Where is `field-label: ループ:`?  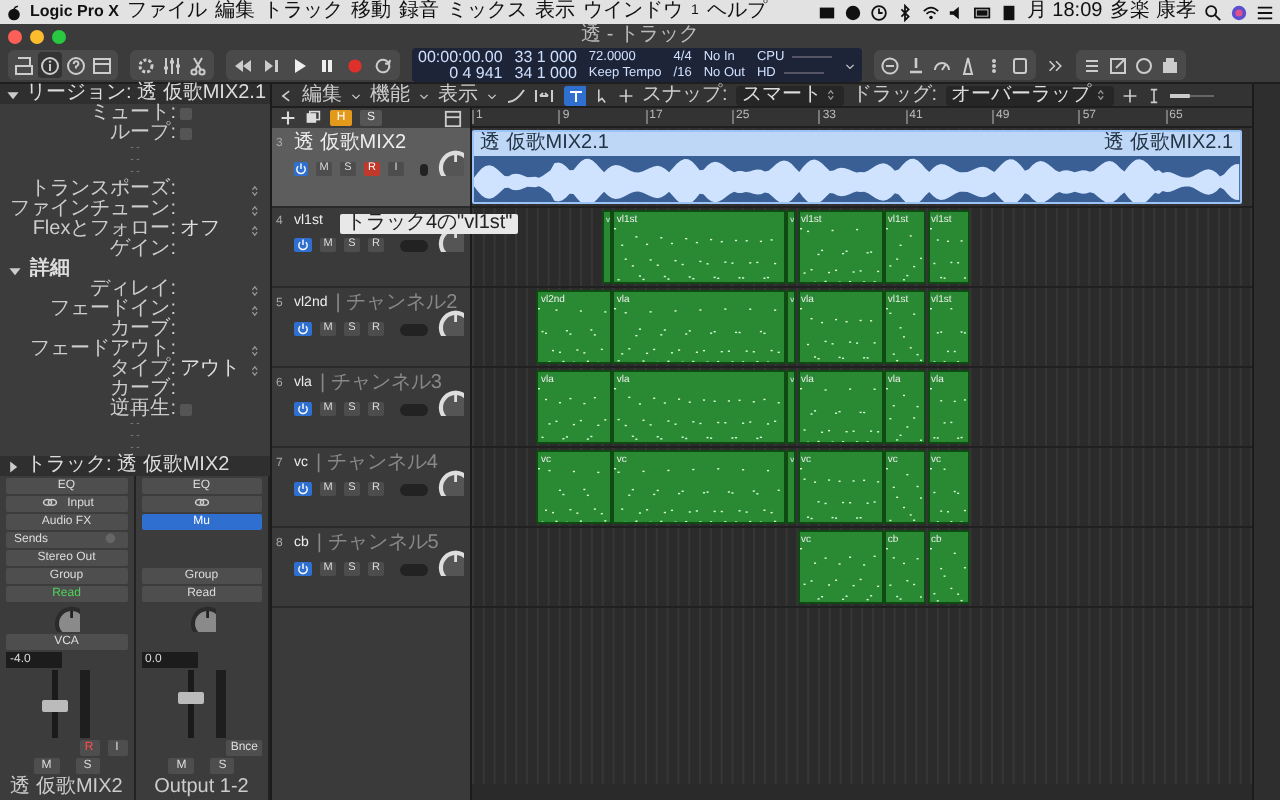
field-label: ループ: is located at coordinates (143, 134).